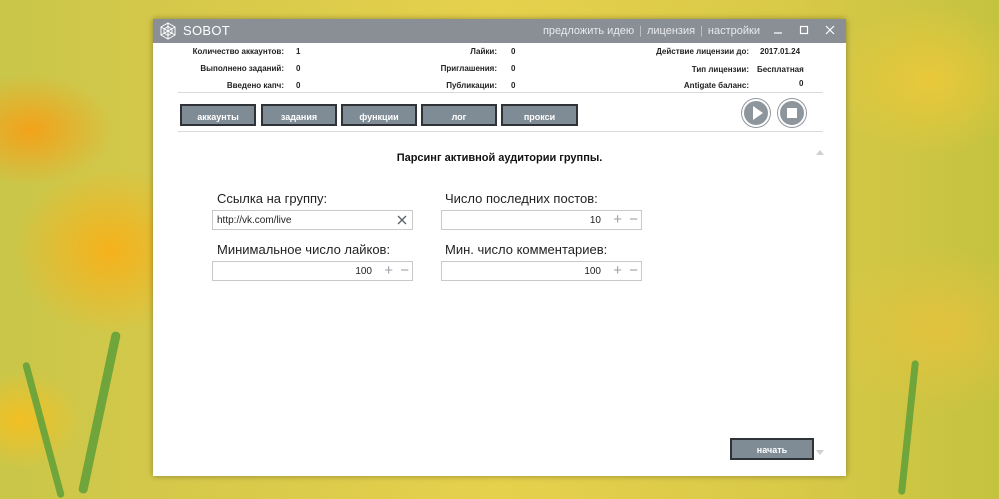 The image size is (999, 499). I want to click on play-icon, so click(756, 113).